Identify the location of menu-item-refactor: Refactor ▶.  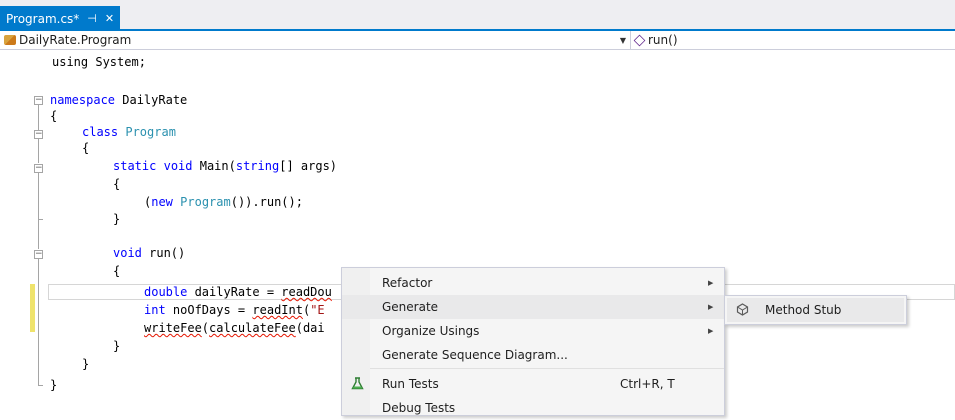
(533, 283).